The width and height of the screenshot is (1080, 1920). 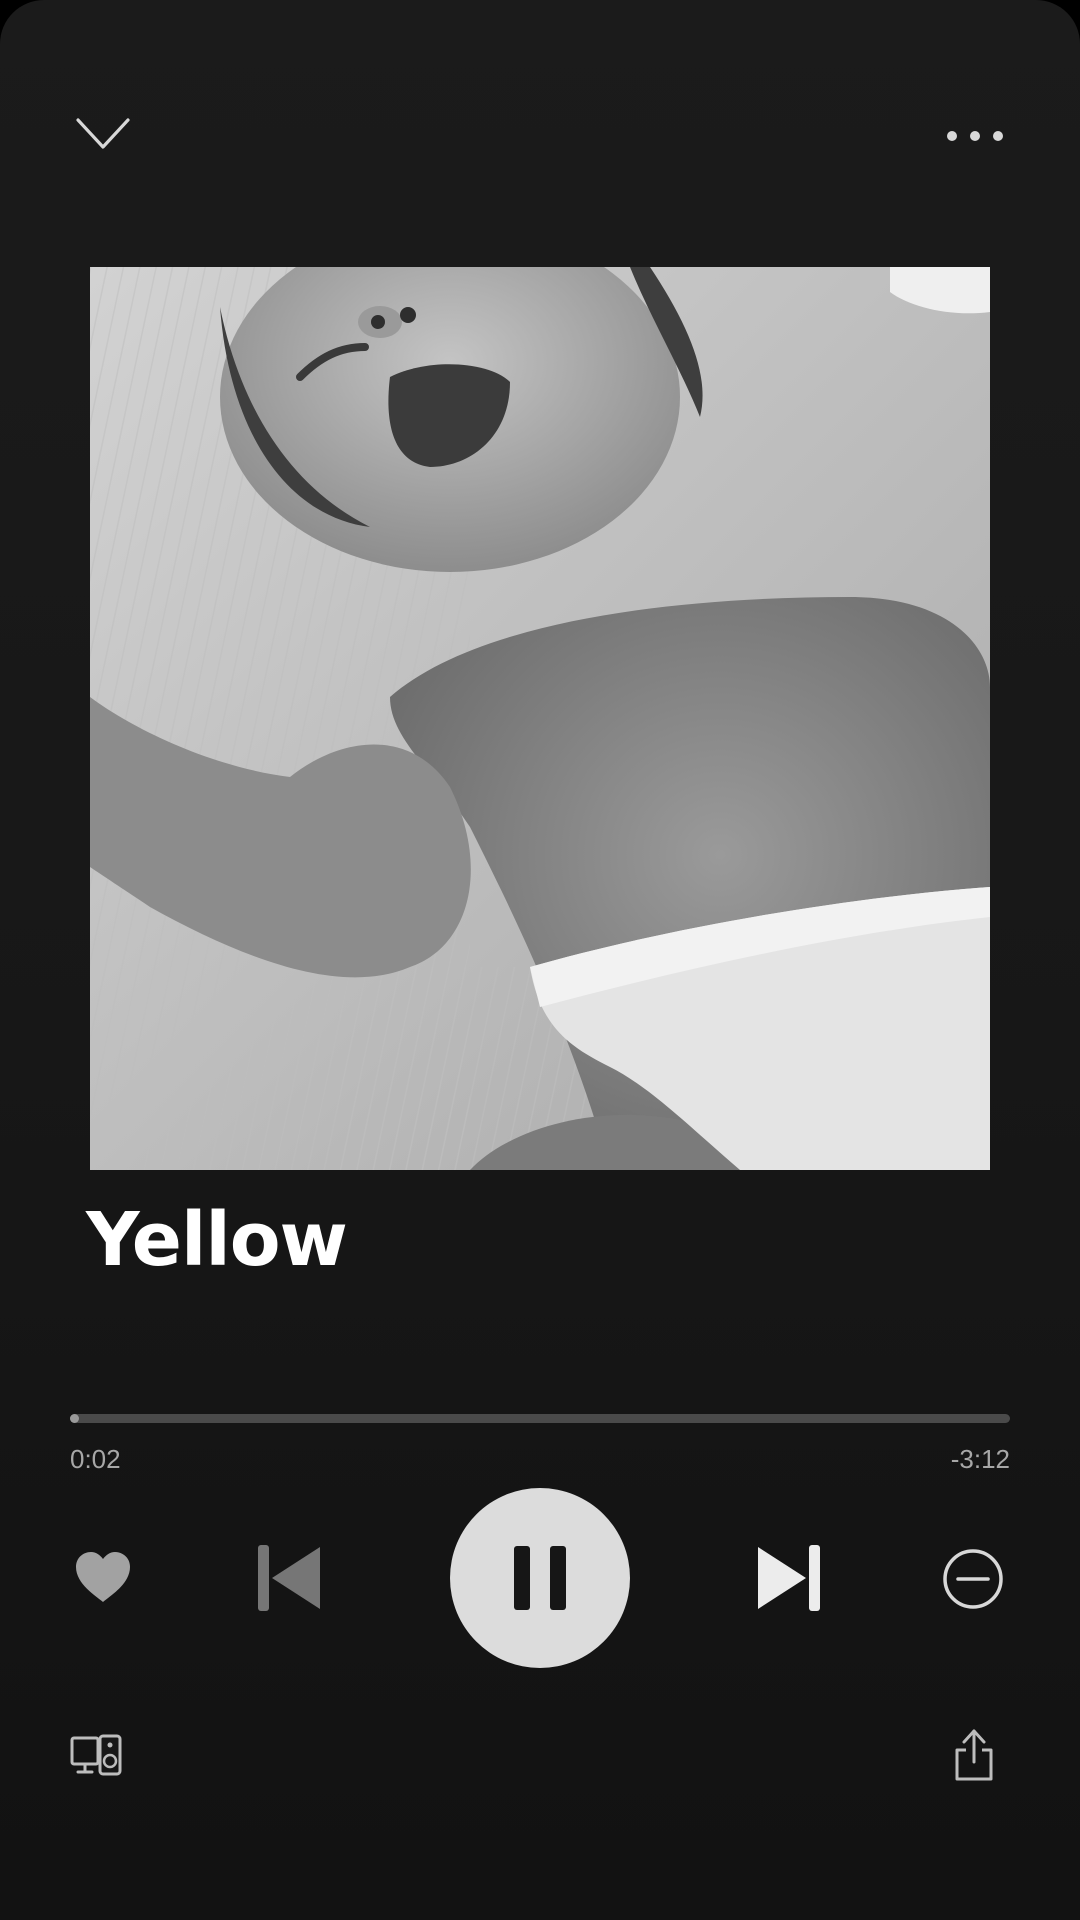 I want to click on progress-bar, so click(x=540, y=1418).